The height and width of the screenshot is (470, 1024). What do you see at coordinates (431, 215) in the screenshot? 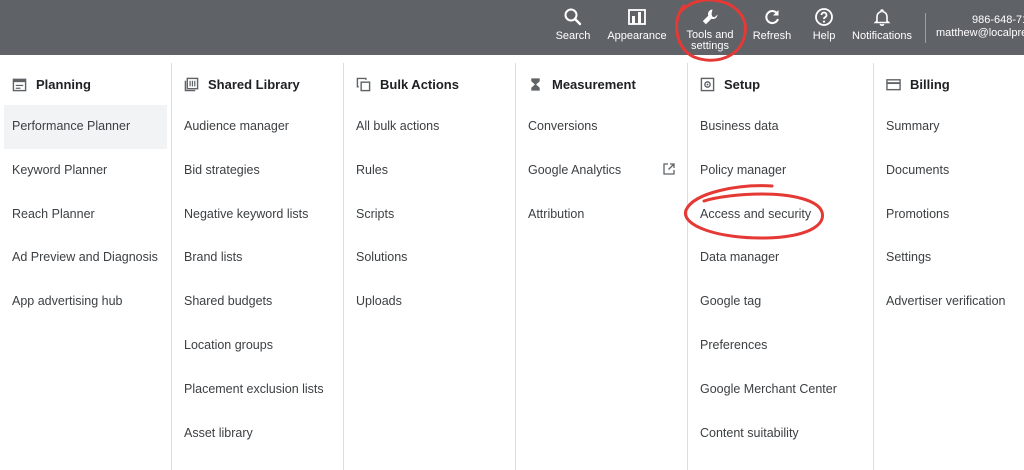
I see `menu-item-scripts: Scripts` at bounding box center [431, 215].